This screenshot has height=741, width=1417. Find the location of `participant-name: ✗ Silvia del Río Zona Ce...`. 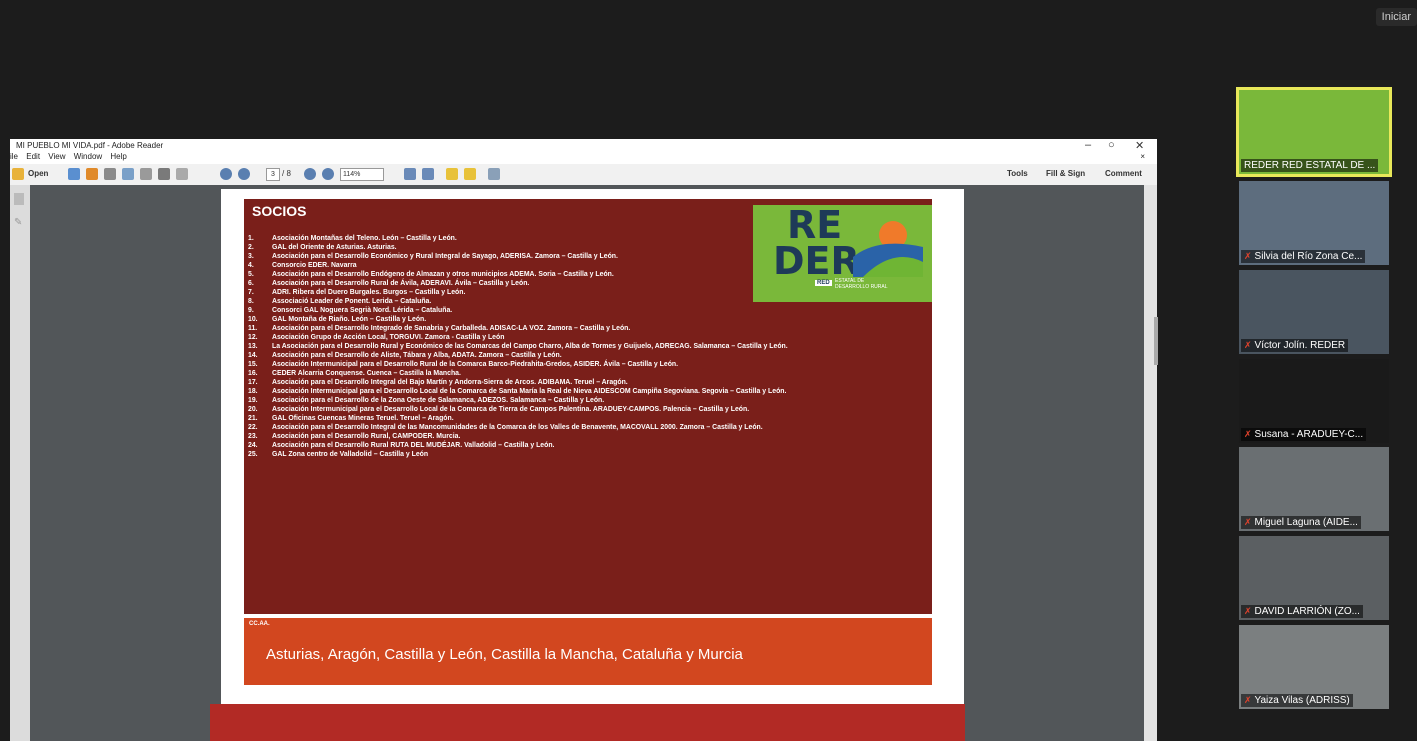

participant-name: ✗ Silvia del Río Zona Ce... is located at coordinates (1303, 256).